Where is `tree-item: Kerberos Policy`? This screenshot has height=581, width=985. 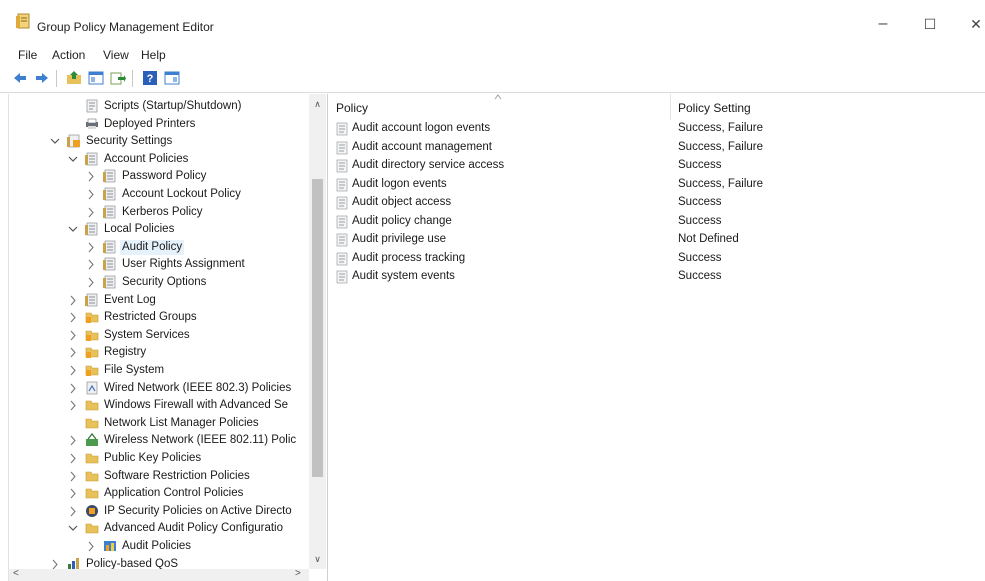 tree-item: Kerberos Policy is located at coordinates (159, 212).